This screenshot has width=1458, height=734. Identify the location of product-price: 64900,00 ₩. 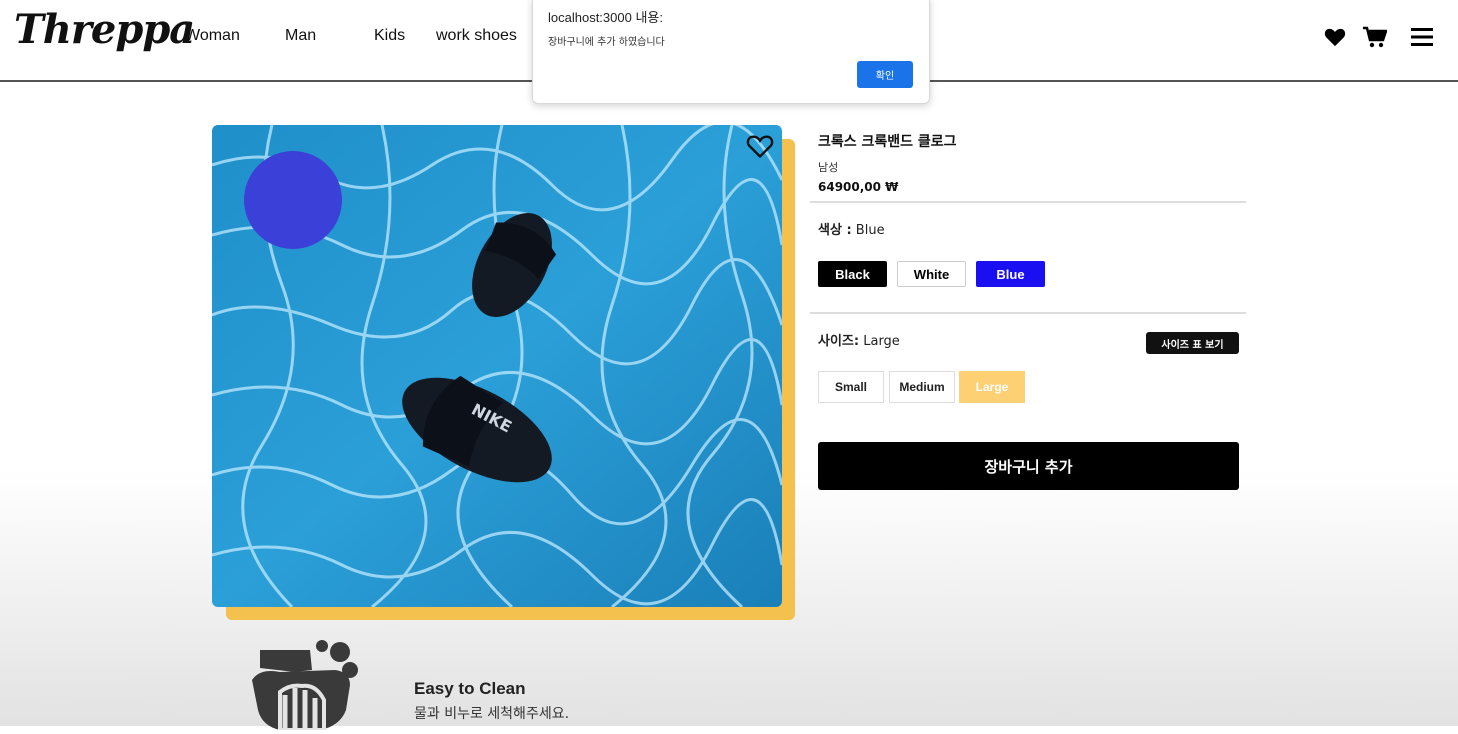
(858, 187).